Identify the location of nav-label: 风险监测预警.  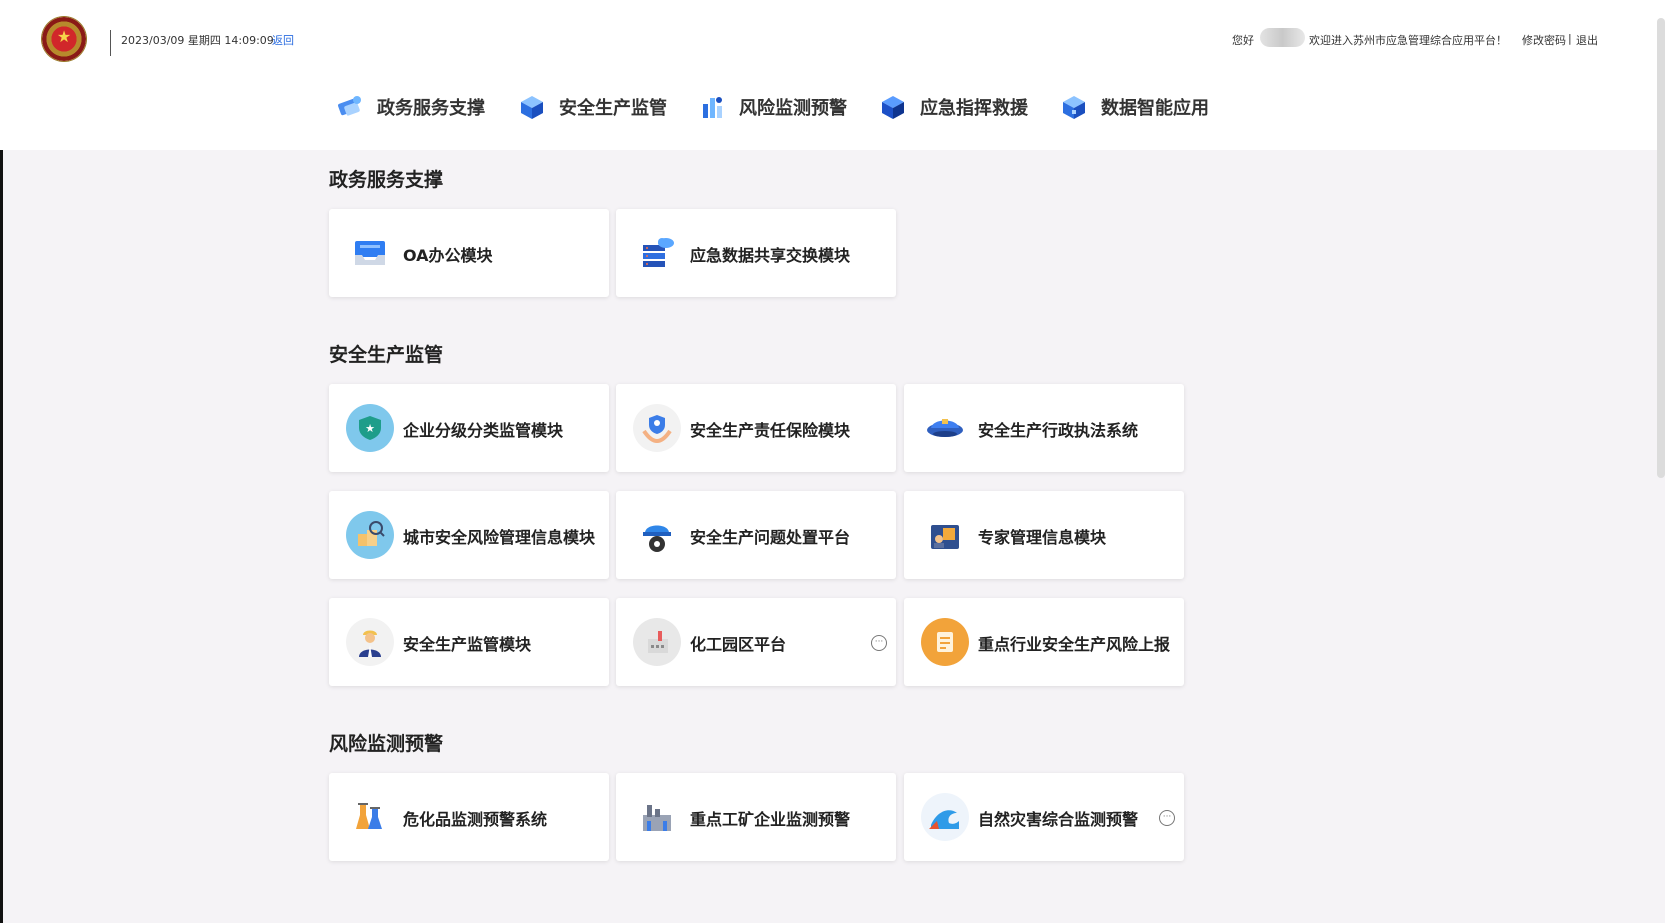
(793, 108).